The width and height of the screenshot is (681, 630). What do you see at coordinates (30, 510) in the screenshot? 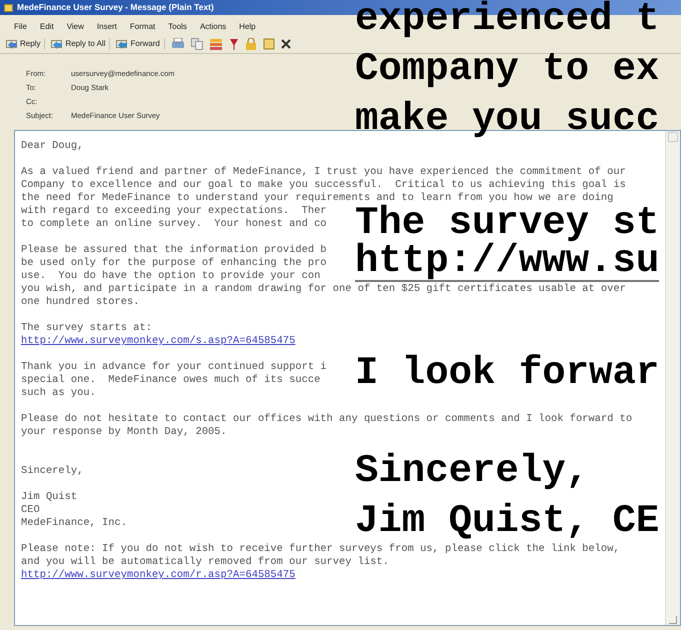
I see `body-line: CEO` at bounding box center [30, 510].